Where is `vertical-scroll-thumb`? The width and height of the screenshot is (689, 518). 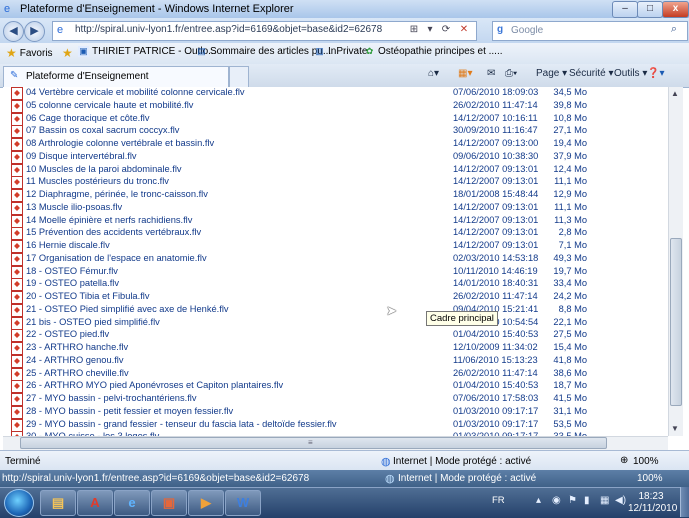
vertical-scroll-thumb is located at coordinates (676, 322).